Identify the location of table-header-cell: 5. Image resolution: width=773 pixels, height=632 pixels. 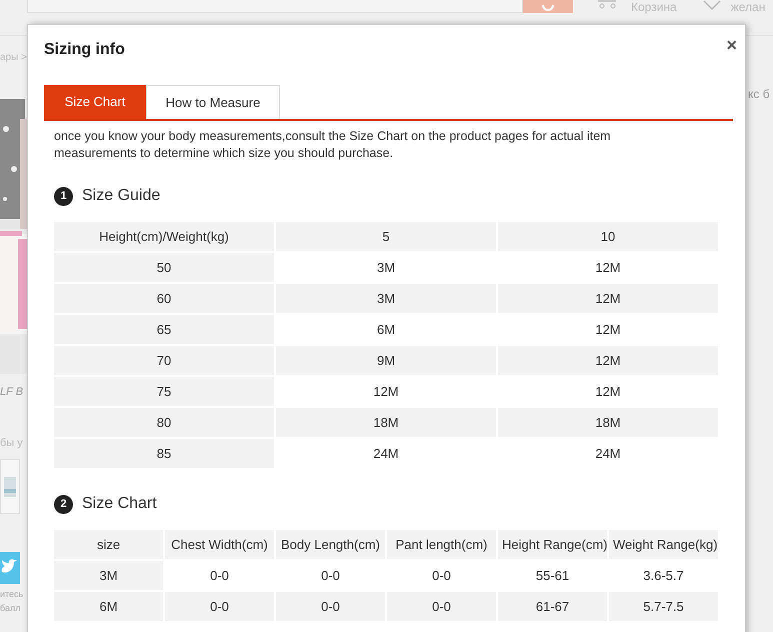
(386, 236).